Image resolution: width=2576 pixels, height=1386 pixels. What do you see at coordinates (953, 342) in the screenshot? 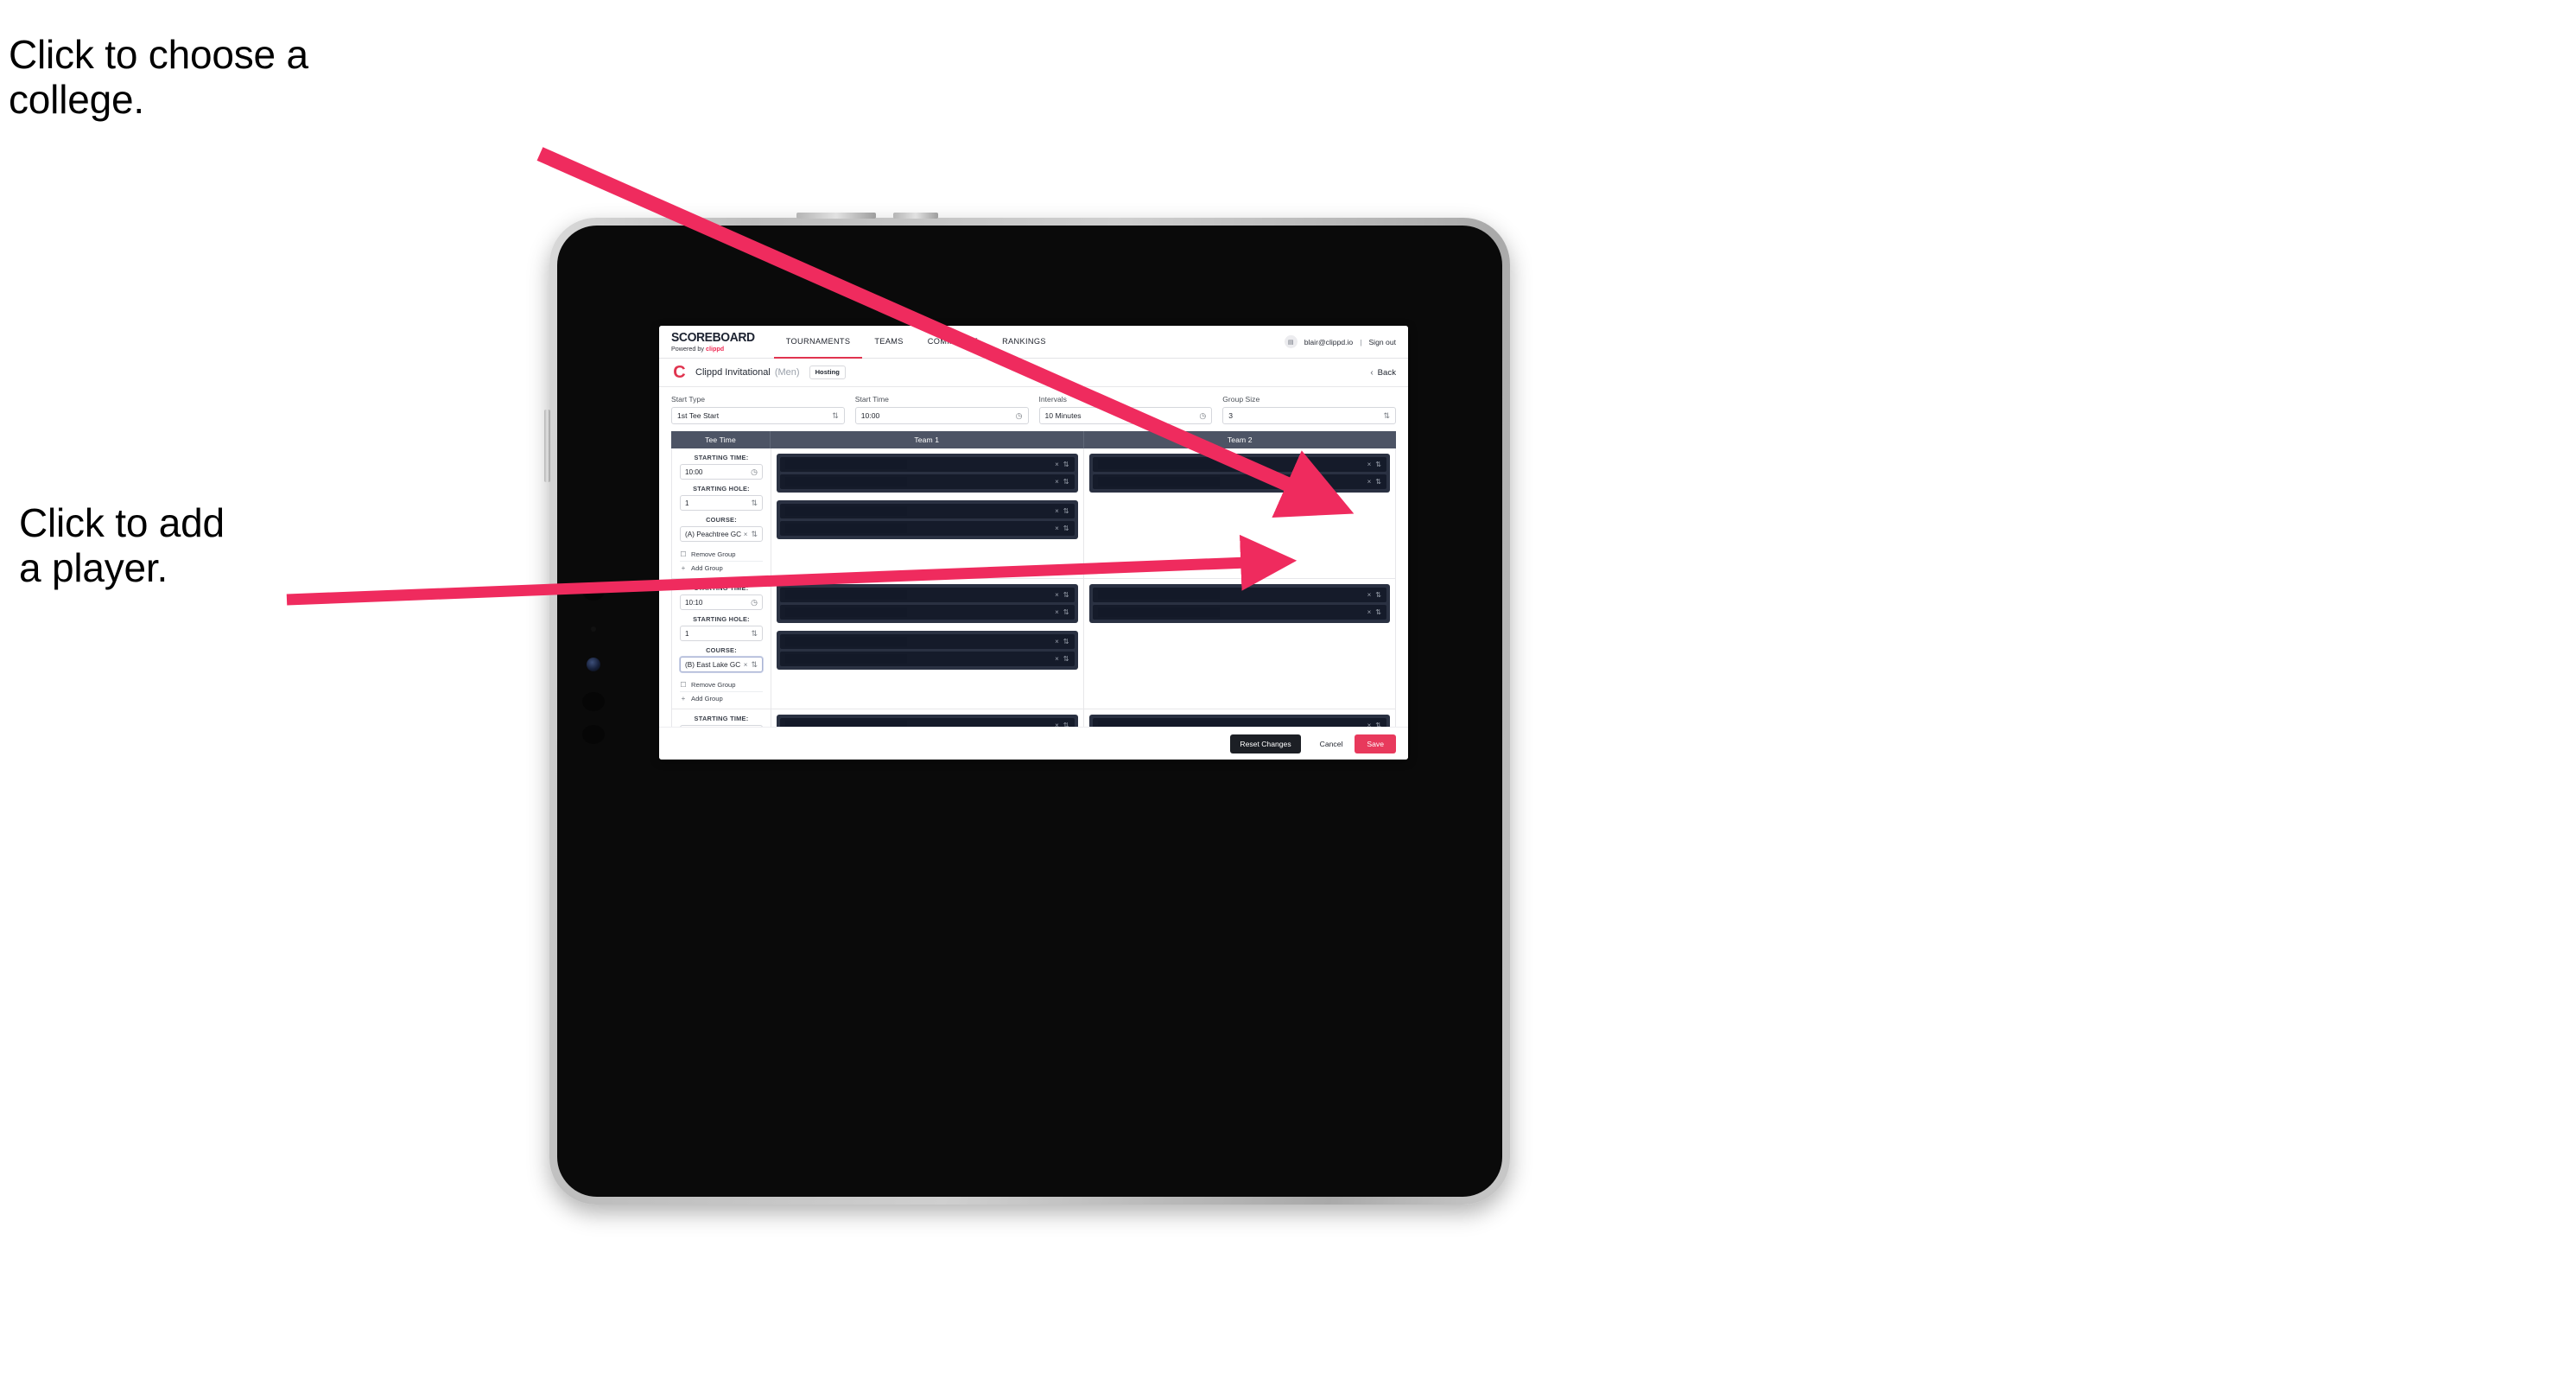
I see `nav-item-committee: COMMITTEE` at bounding box center [953, 342].